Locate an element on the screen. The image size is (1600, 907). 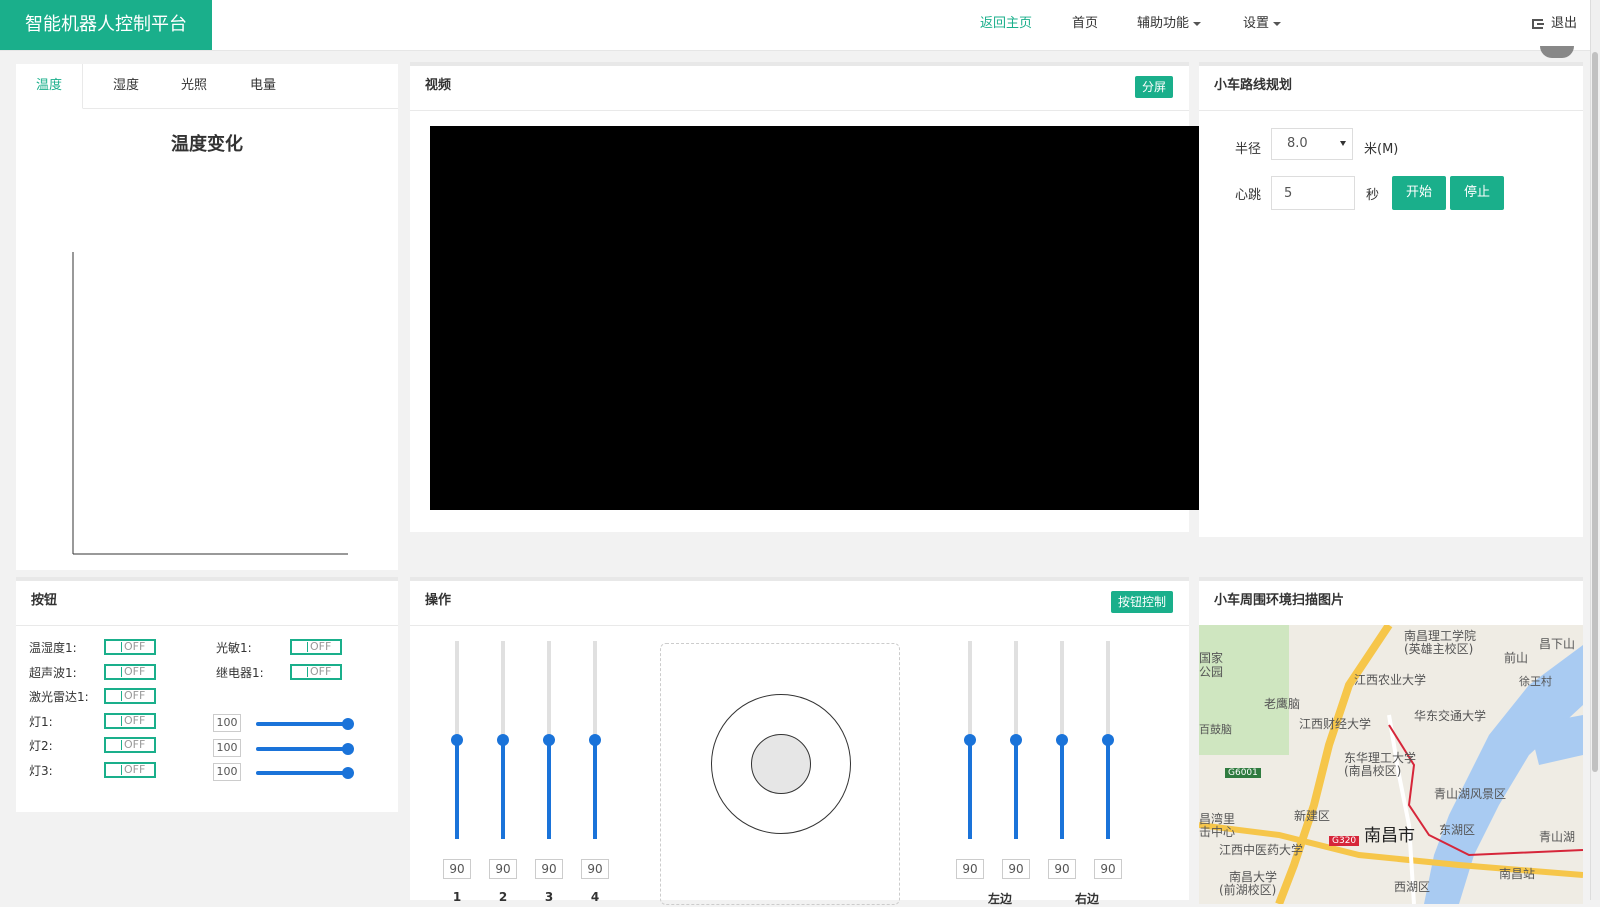
map-place: 江西财经大学 is located at coordinates (1335, 724).